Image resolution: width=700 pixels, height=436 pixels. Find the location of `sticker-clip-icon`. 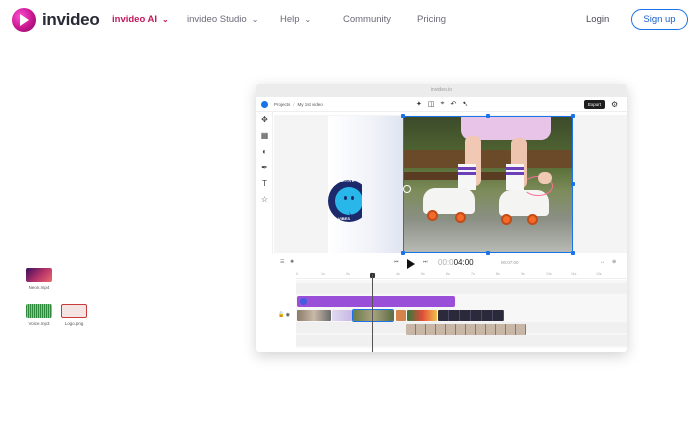

sticker-clip-icon is located at coordinates (303, 301).